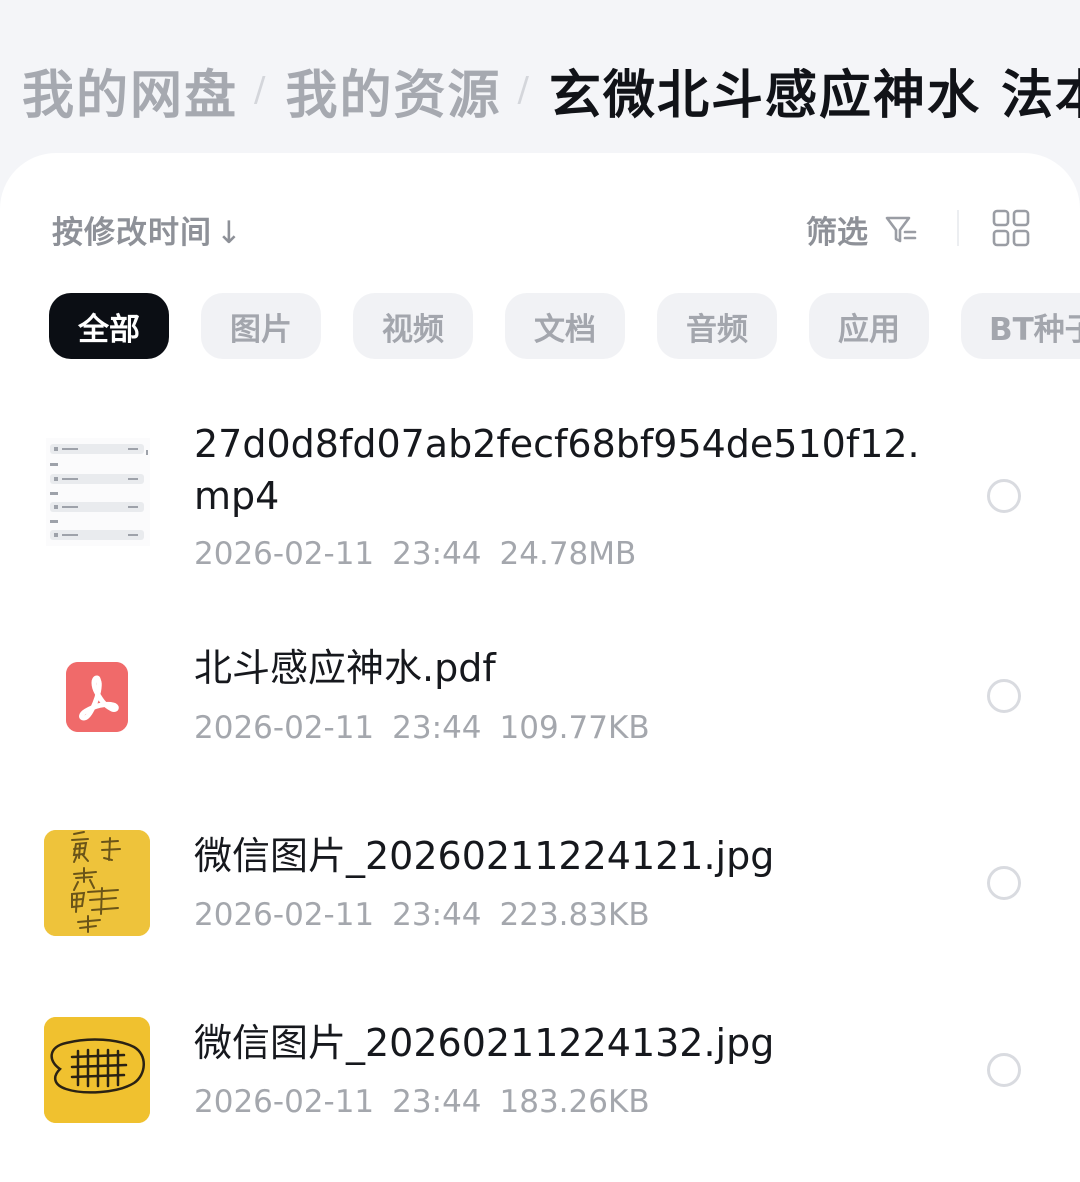 Image resolution: width=1080 pixels, height=1182 pixels. I want to click on file-meta: 2026-02-11 23:44 24.78MB, so click(424, 554).